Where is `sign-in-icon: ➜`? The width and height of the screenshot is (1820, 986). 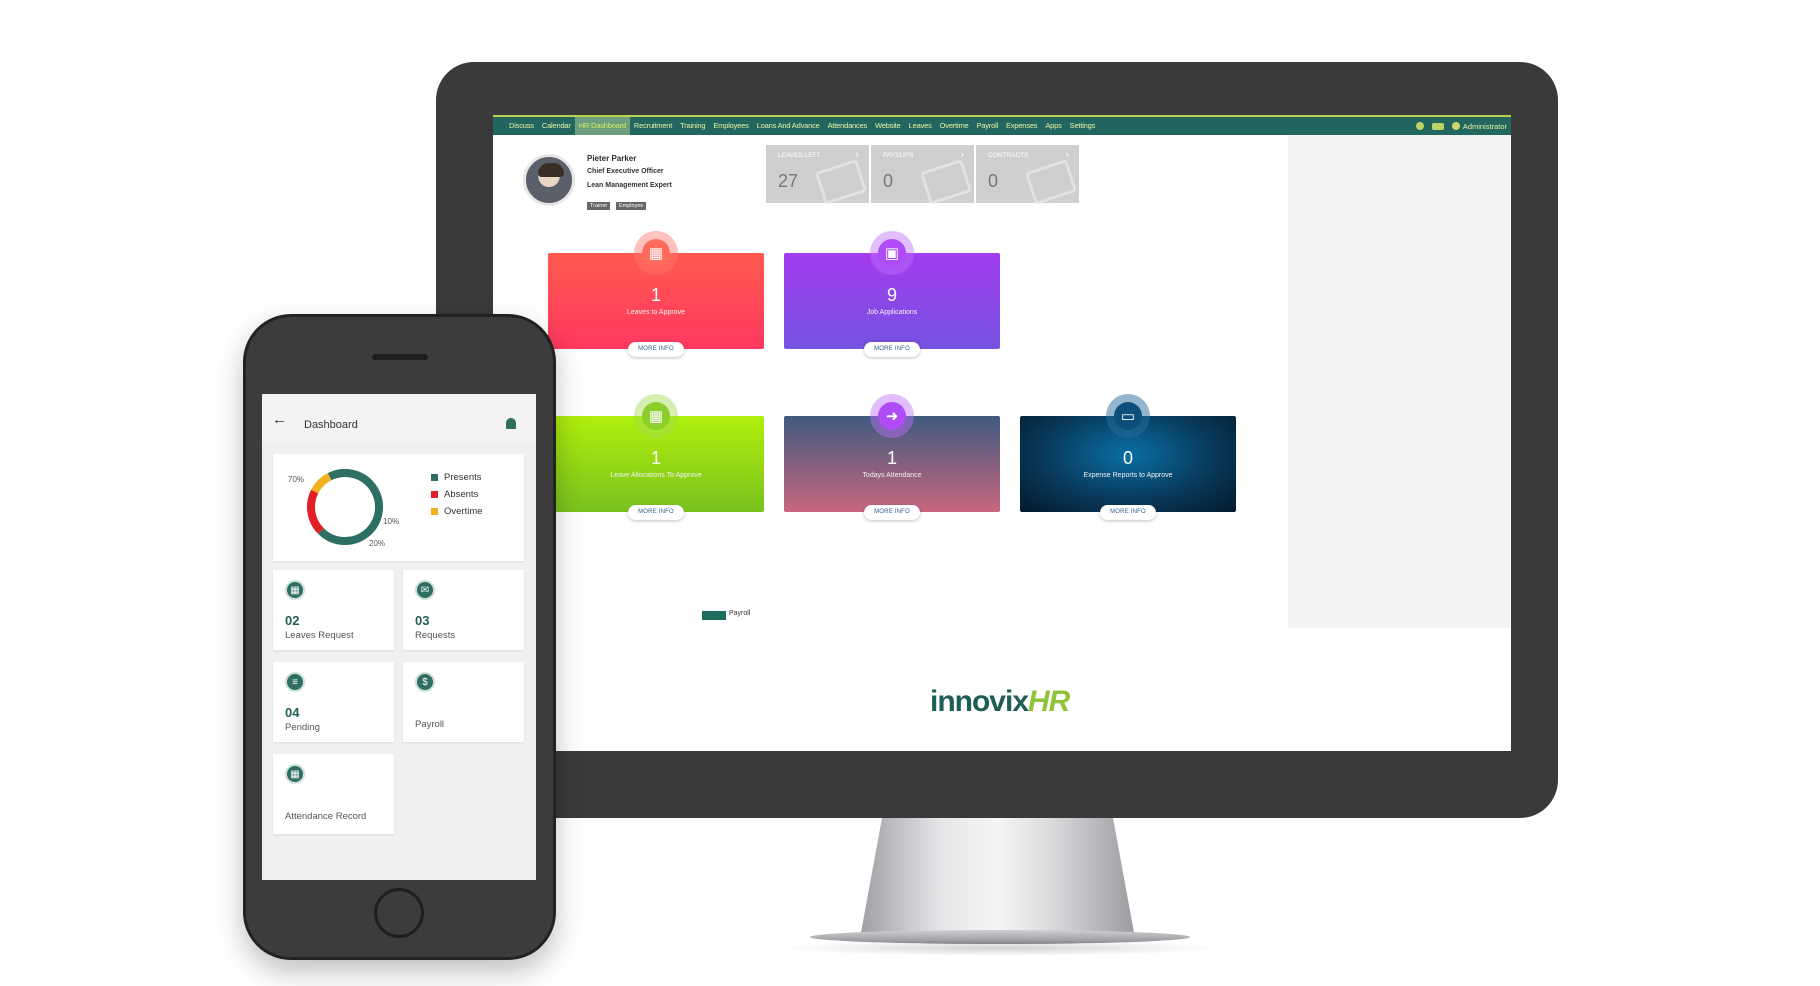 sign-in-icon: ➜ is located at coordinates (892, 416).